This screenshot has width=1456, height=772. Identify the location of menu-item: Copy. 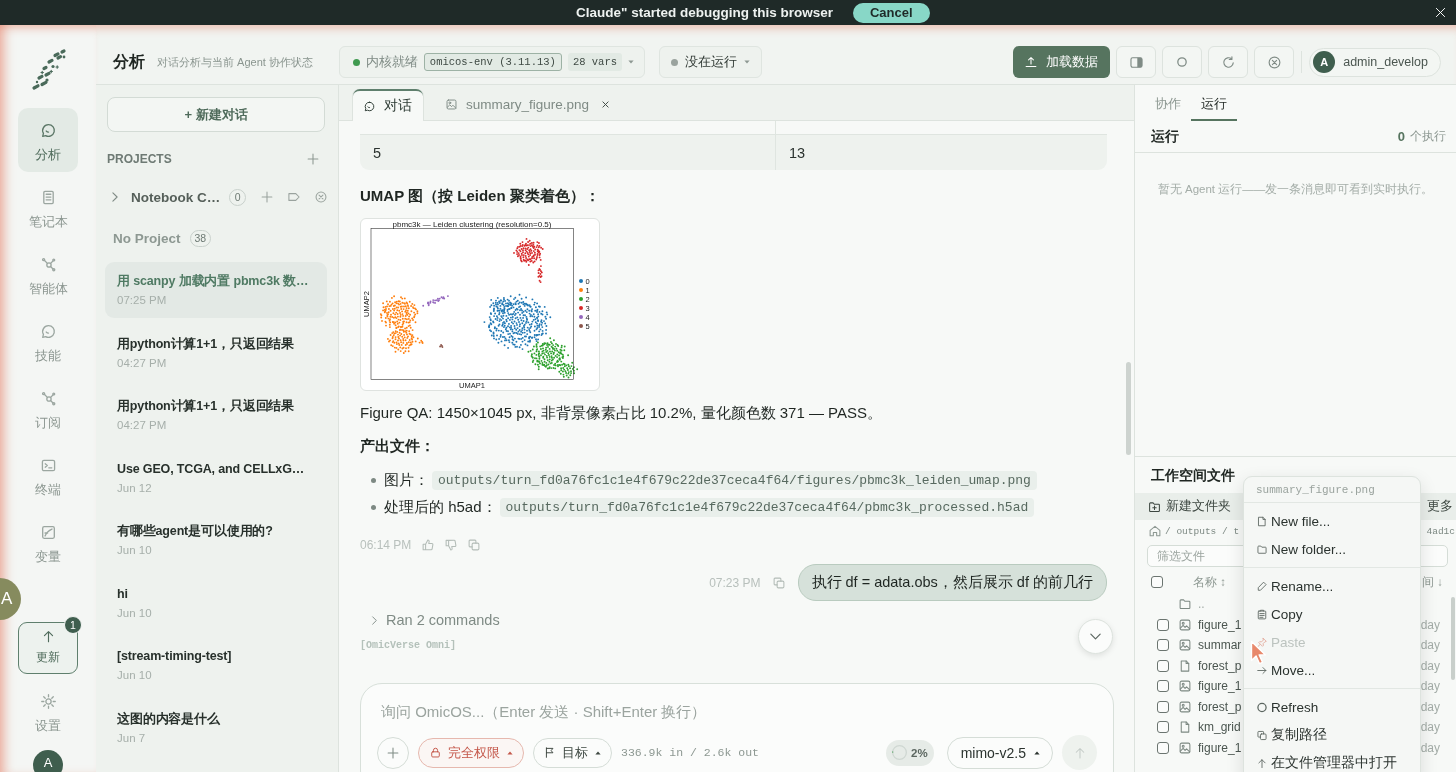
(1332, 614).